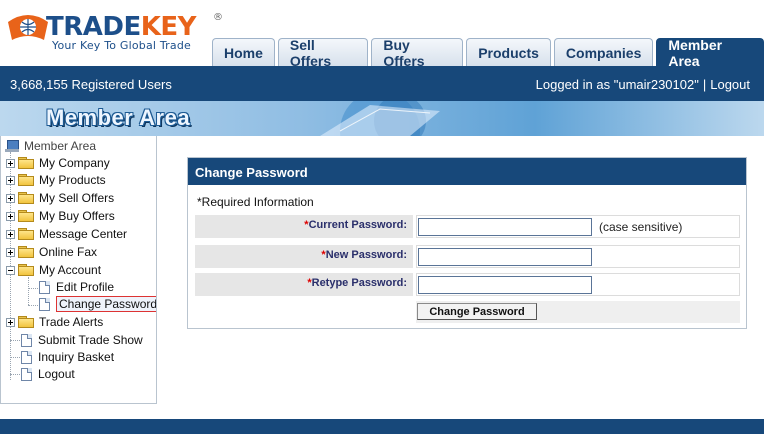 This screenshot has height=434, width=764. Describe the element at coordinates (26, 270) in the screenshot. I see `open-folder-icon` at that location.